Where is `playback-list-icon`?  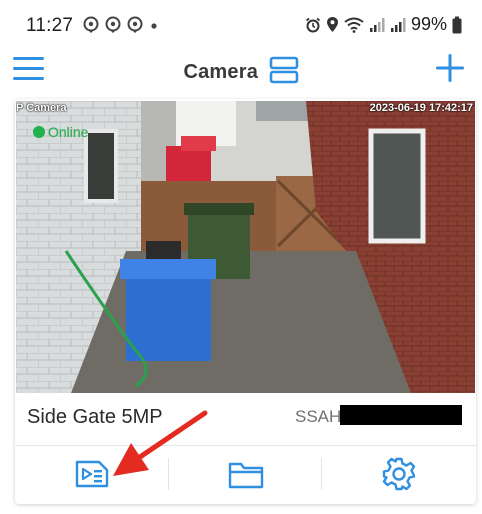
playback-list-icon is located at coordinates (91, 474).